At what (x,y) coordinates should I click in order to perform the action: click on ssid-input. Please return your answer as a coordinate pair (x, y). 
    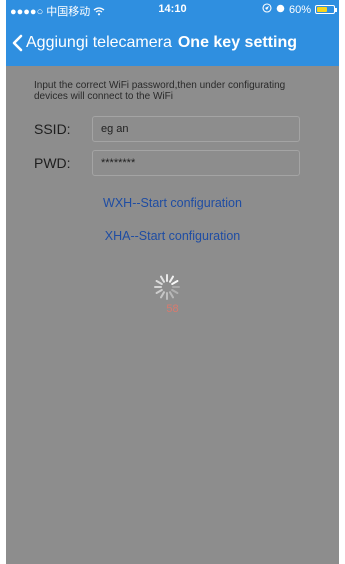
    Looking at the image, I should click on (196, 129).